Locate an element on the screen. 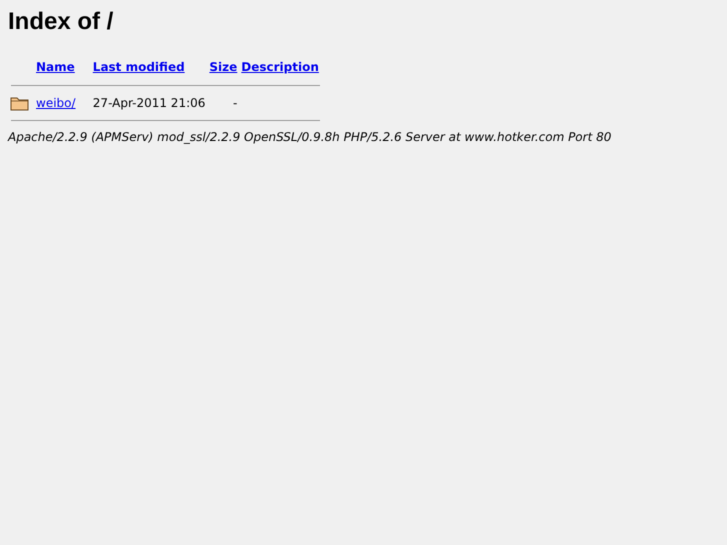 The height and width of the screenshot is (545, 727). column-header-link: Last modified is located at coordinates (145, 67).